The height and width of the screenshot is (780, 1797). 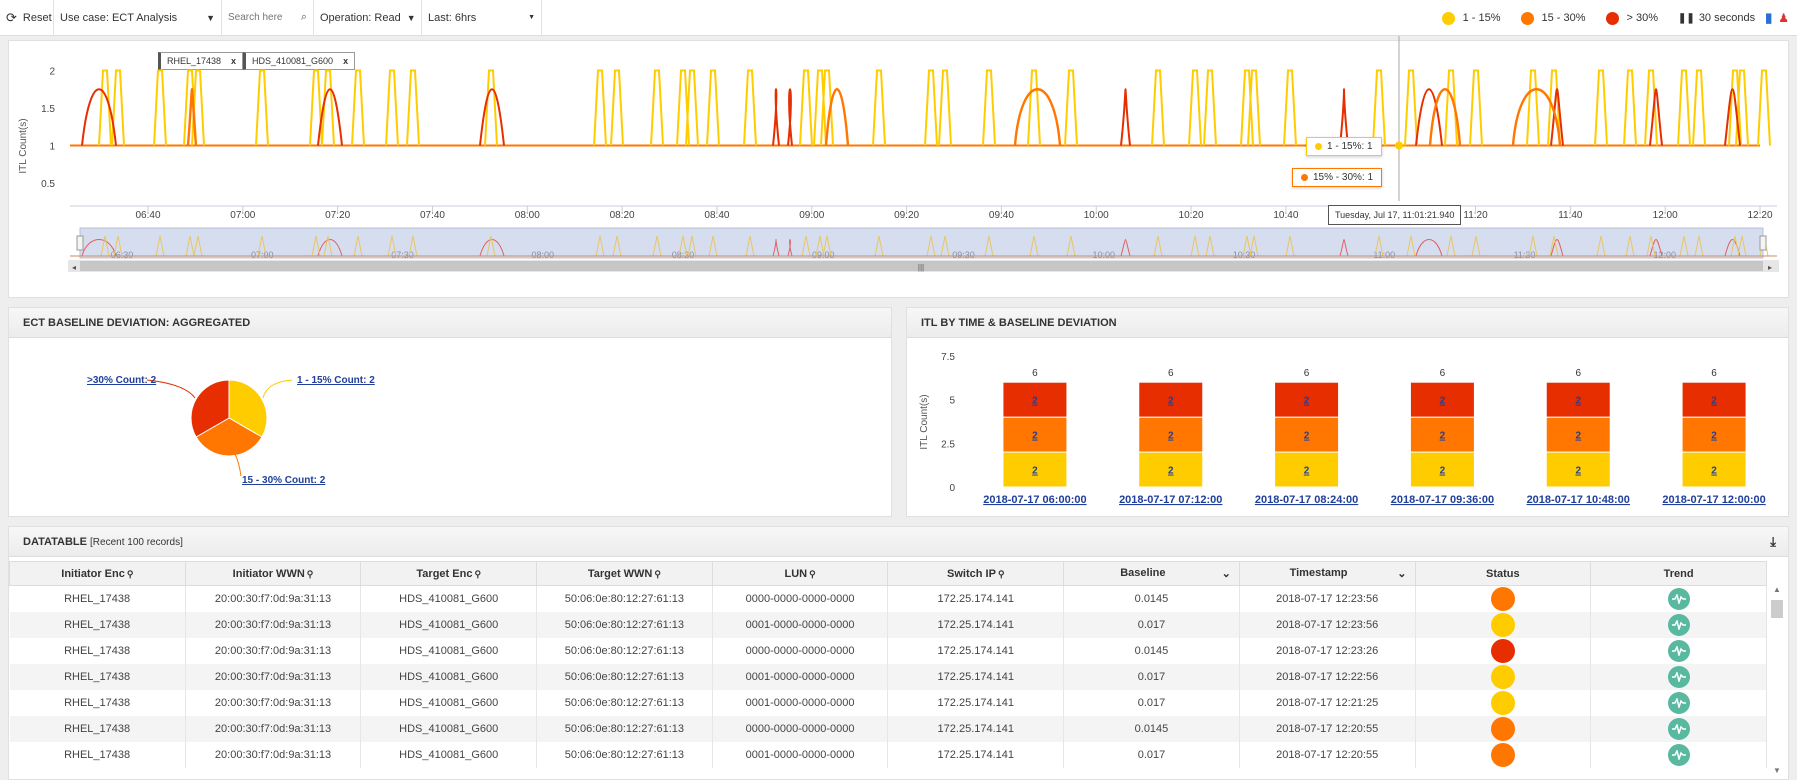 What do you see at coordinates (1716, 18) in the screenshot?
I see `refresh-interval: ❚❚ 30 seconds` at bounding box center [1716, 18].